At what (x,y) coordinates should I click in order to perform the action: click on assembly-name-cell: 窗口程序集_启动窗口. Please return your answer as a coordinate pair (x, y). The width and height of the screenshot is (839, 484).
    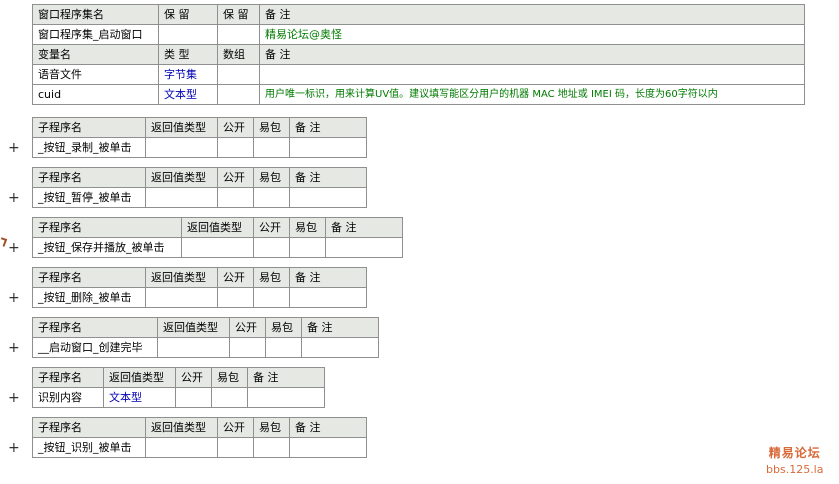
    Looking at the image, I should click on (95, 34).